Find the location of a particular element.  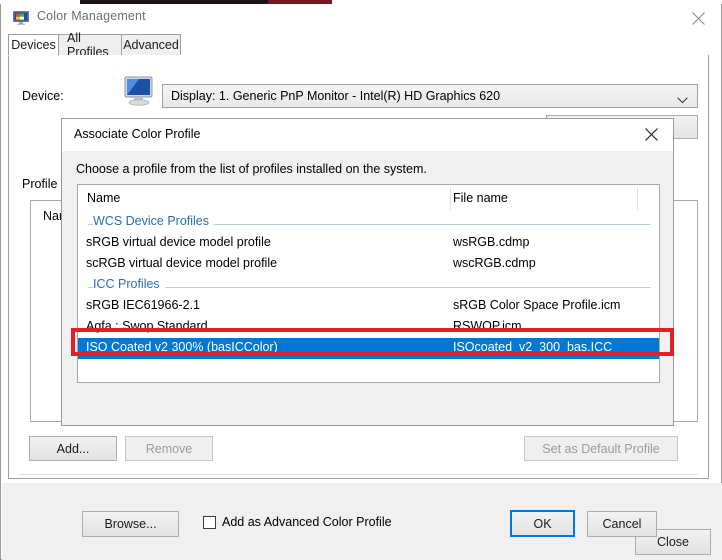

list-item-name: sRGB IEC61966-2.1 is located at coordinates (143, 305).